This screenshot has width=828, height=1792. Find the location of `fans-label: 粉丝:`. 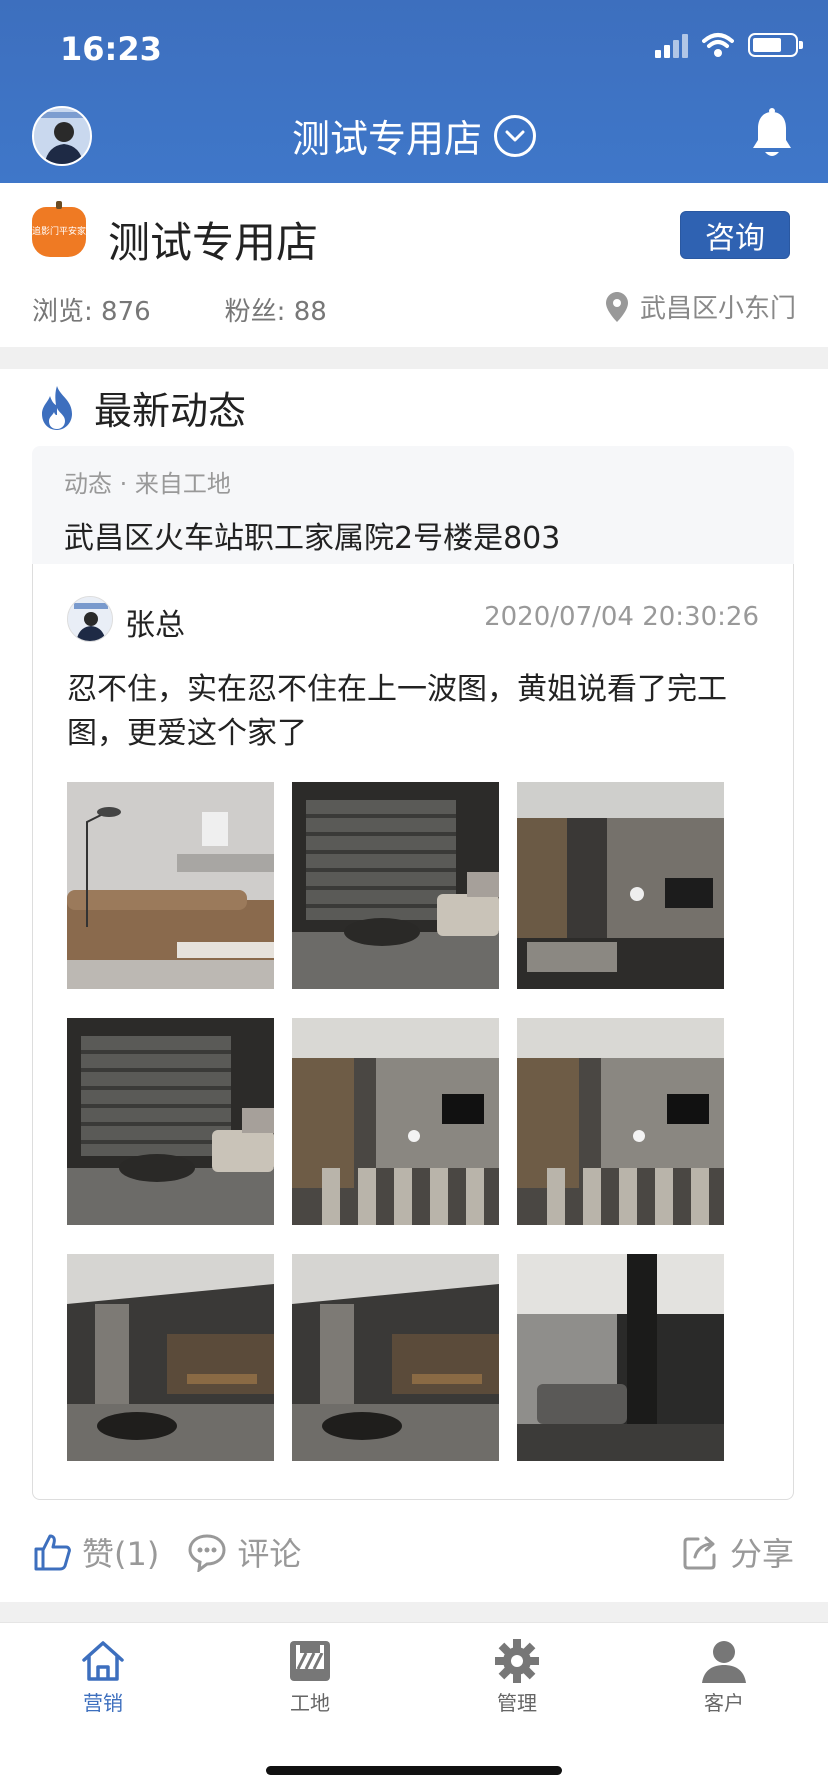

fans-label: 粉丝: is located at coordinates (255, 312).